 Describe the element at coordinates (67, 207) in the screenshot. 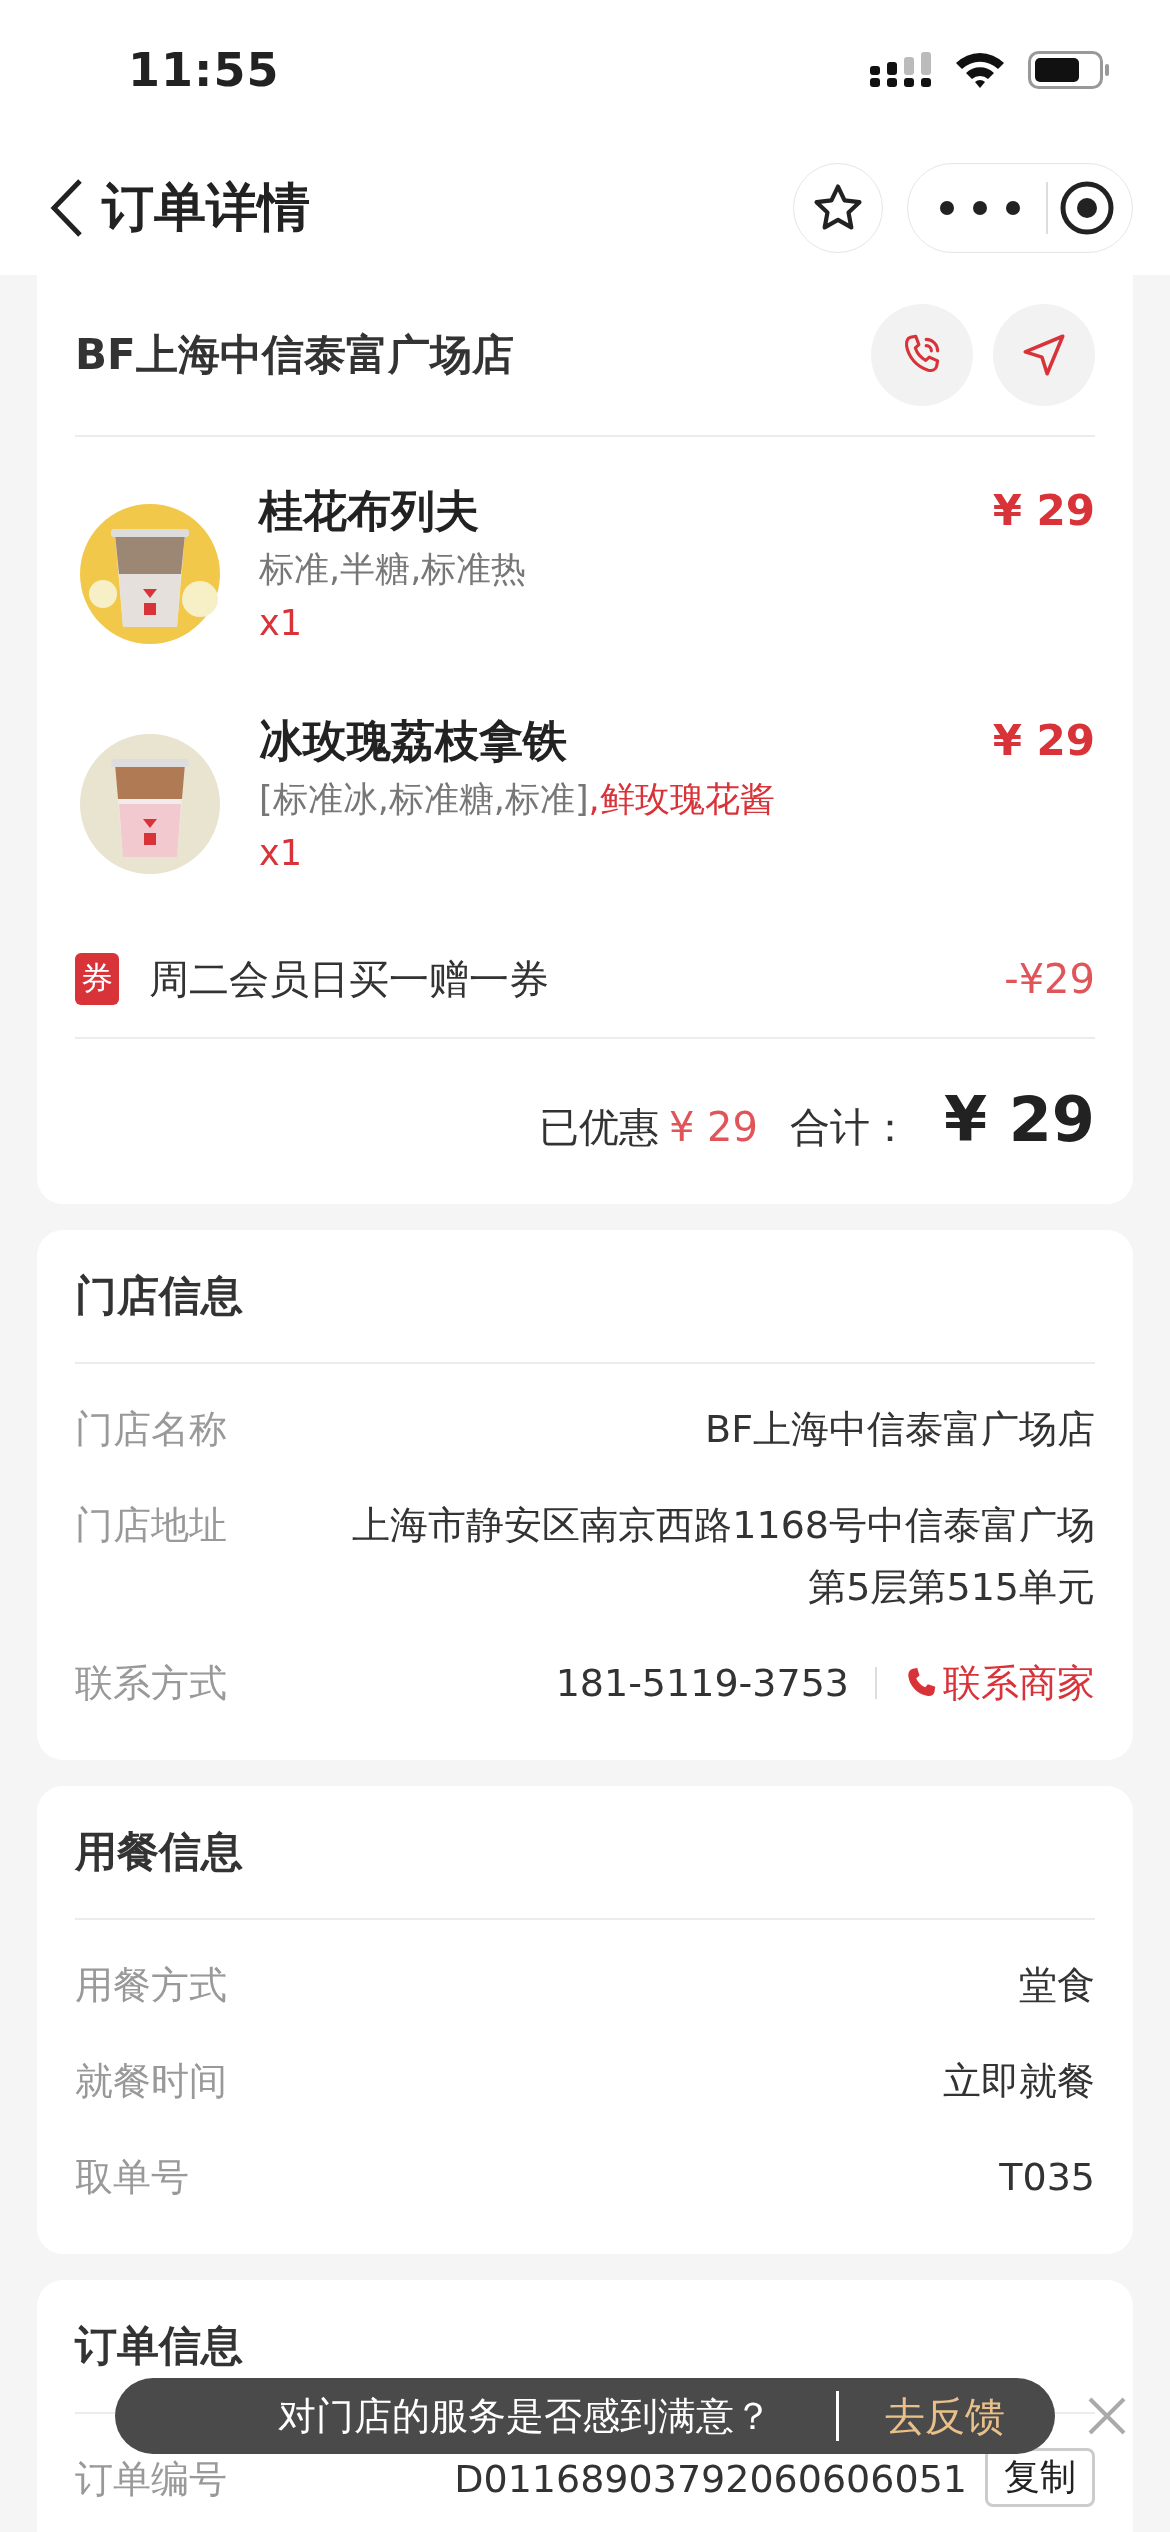

I see `back-icon` at that location.